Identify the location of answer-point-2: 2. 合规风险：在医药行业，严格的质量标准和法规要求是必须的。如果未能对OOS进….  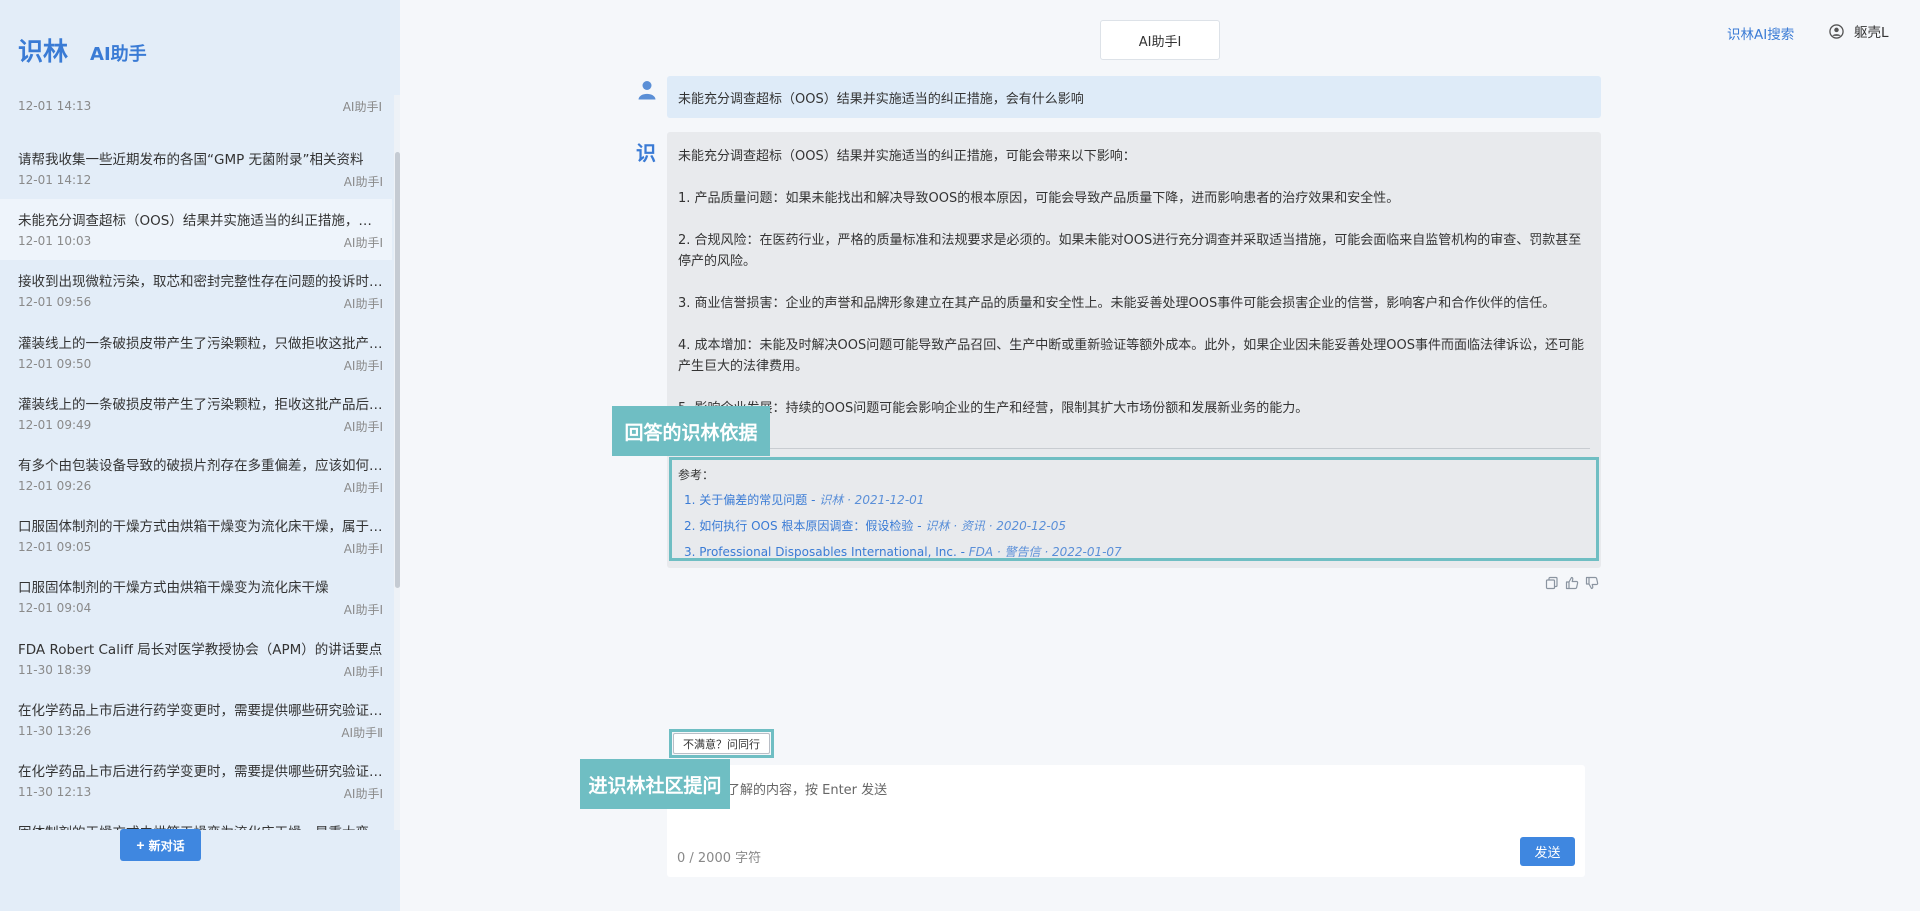
(1130, 251).